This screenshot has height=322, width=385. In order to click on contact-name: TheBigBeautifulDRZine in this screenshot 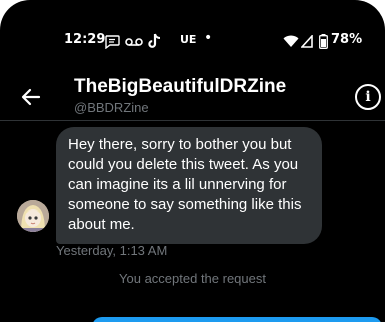, I will do `click(180, 87)`.